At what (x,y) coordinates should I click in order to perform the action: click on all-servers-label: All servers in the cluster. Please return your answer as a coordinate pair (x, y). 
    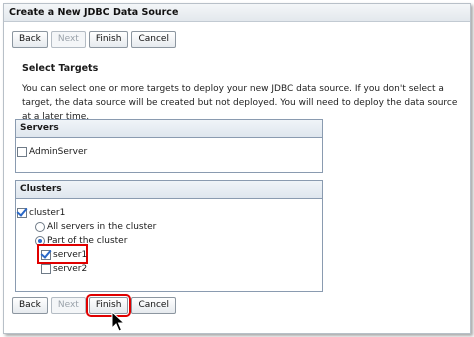
    Looking at the image, I should click on (102, 227).